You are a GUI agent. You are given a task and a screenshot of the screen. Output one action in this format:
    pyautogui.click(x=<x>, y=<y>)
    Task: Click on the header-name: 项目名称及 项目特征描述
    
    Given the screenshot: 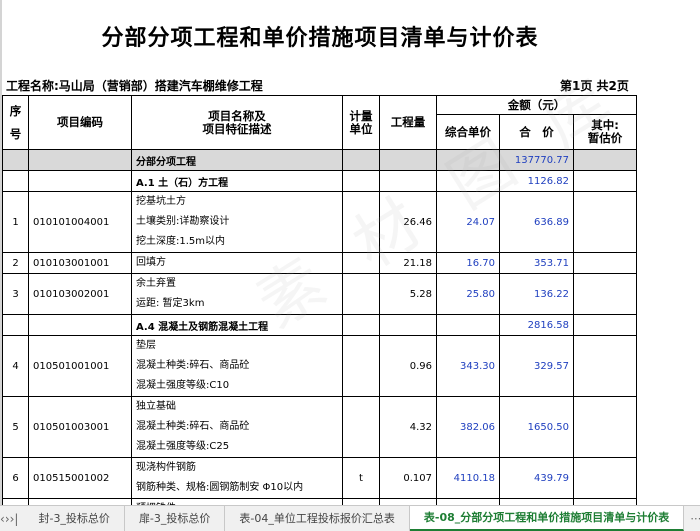 What is the action you would take?
    pyautogui.click(x=237, y=122)
    